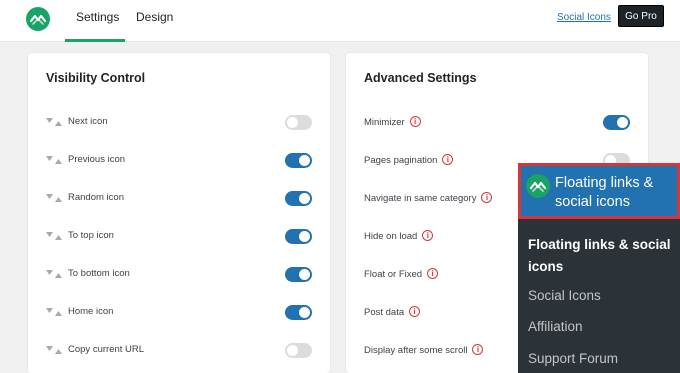  Describe the element at coordinates (384, 312) in the screenshot. I see `advanced-label: Post data` at that location.